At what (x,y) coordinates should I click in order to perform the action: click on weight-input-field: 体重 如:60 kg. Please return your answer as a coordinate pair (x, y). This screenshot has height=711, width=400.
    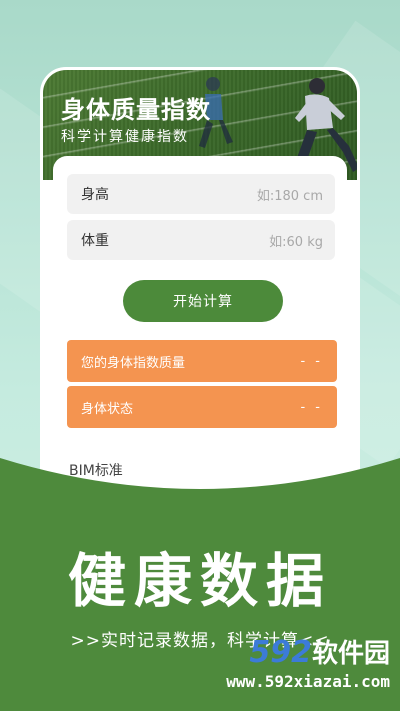
    Looking at the image, I should click on (201, 240).